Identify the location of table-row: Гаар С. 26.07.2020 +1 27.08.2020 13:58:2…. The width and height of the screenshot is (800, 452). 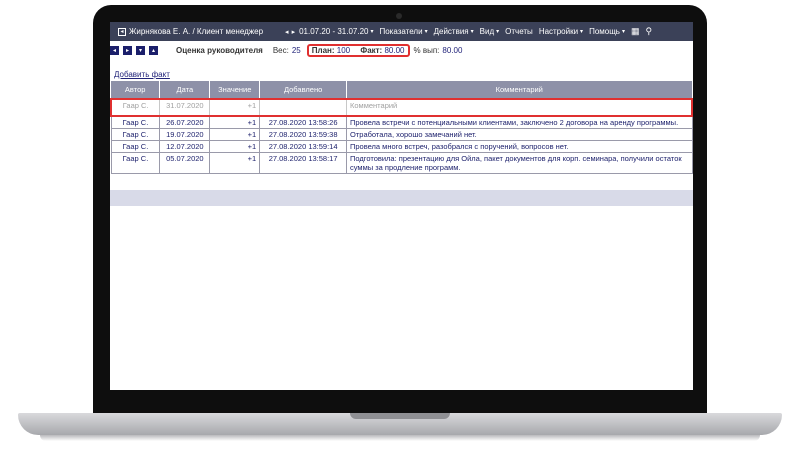
(401, 122).